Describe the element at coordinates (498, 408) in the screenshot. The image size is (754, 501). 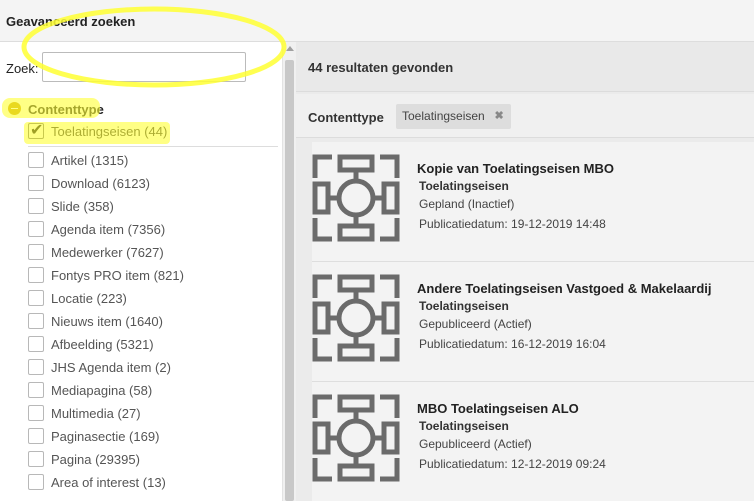
I see `result-title: MBO Toelatingseisen ALO` at that location.